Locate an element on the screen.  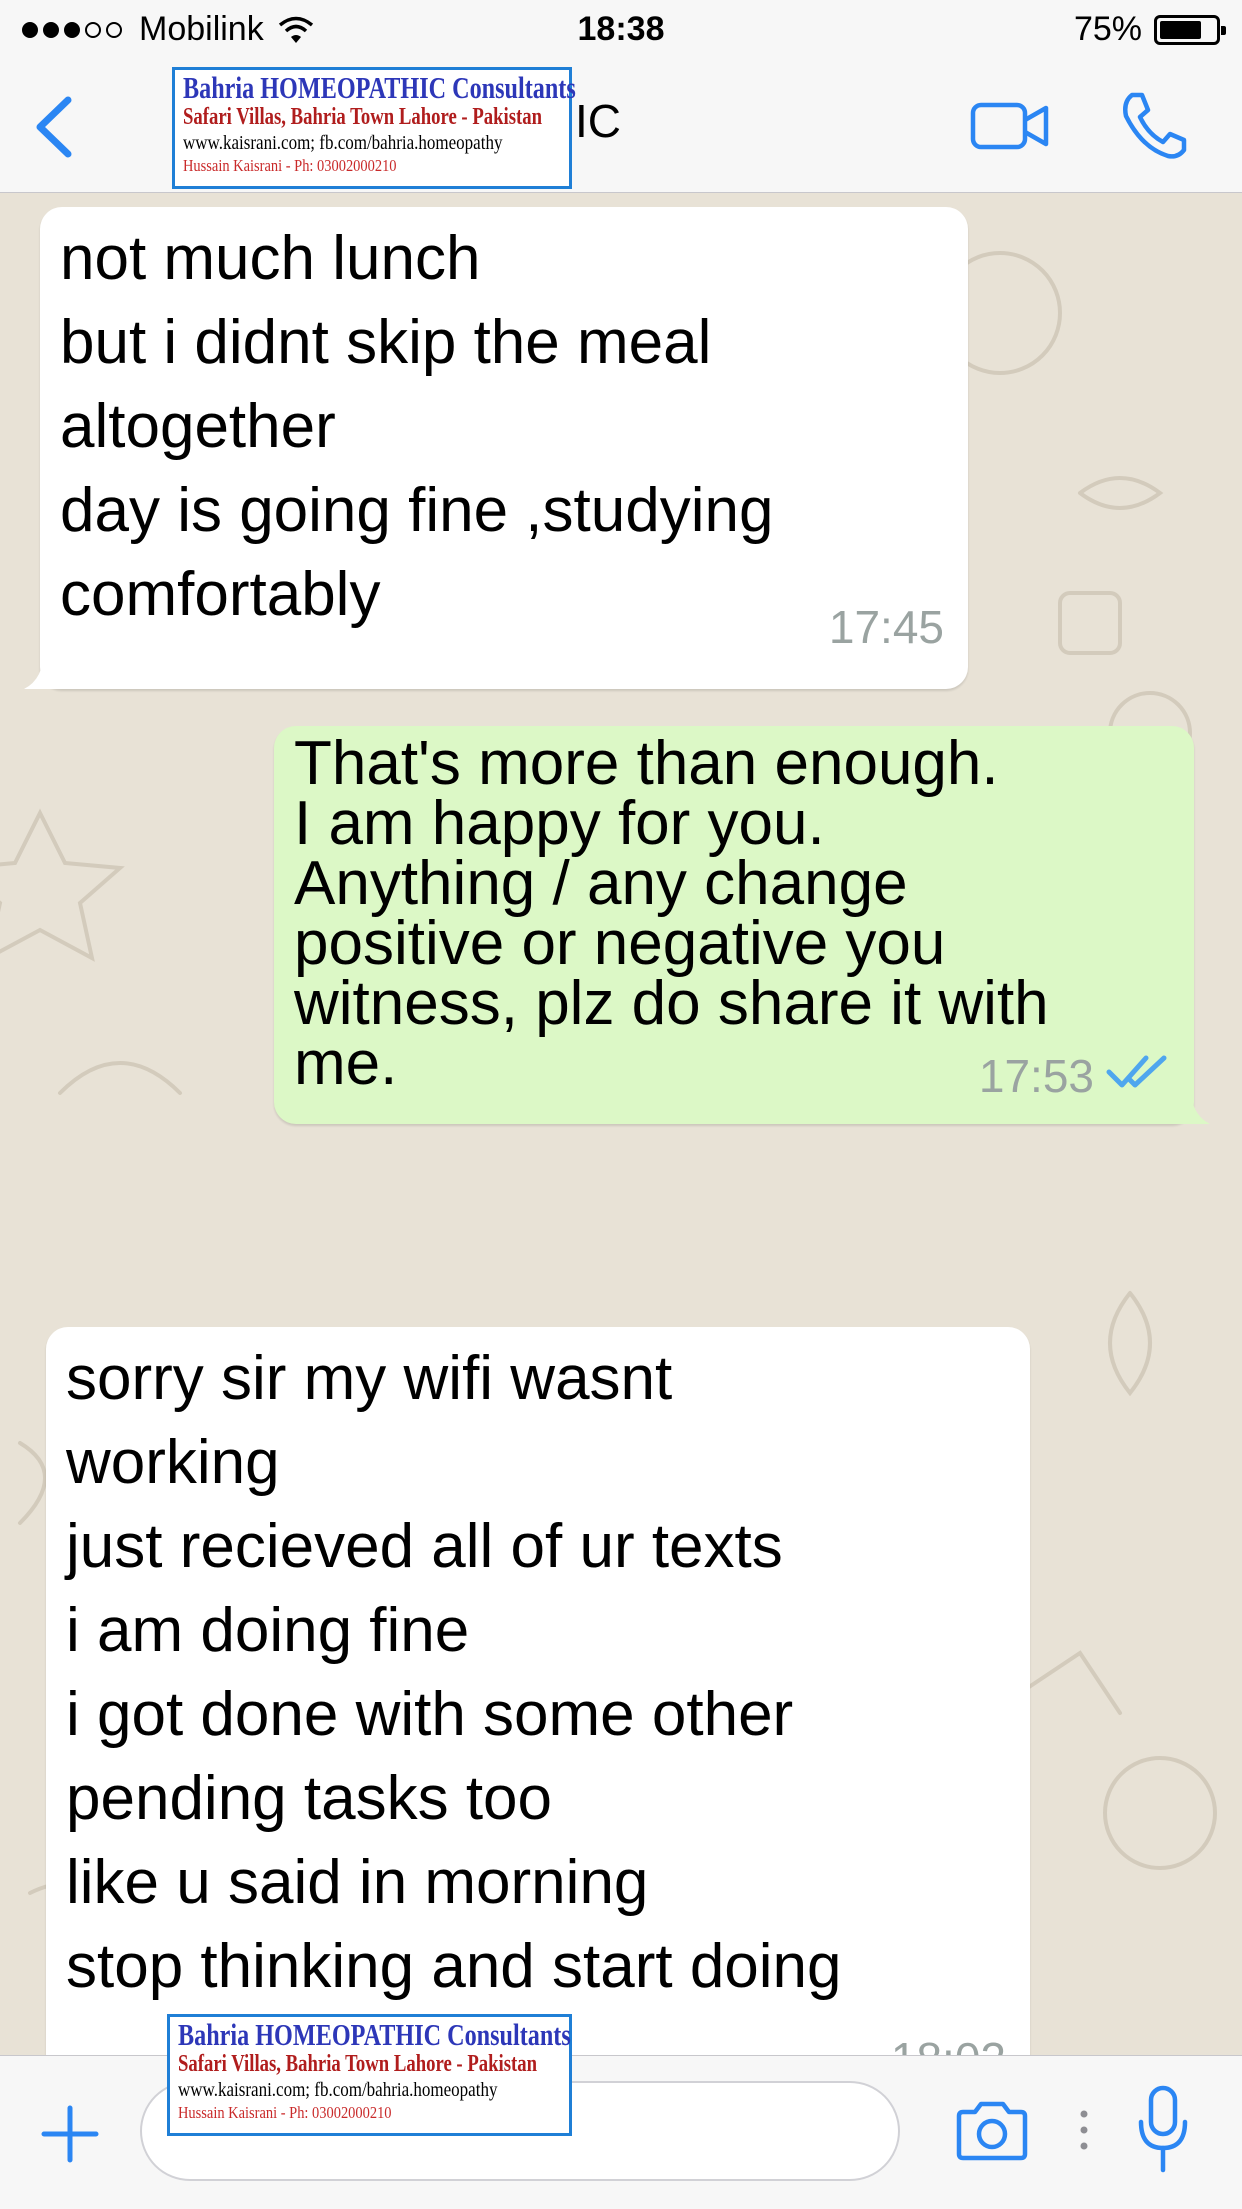
clock: 18:38 is located at coordinates (621, 29).